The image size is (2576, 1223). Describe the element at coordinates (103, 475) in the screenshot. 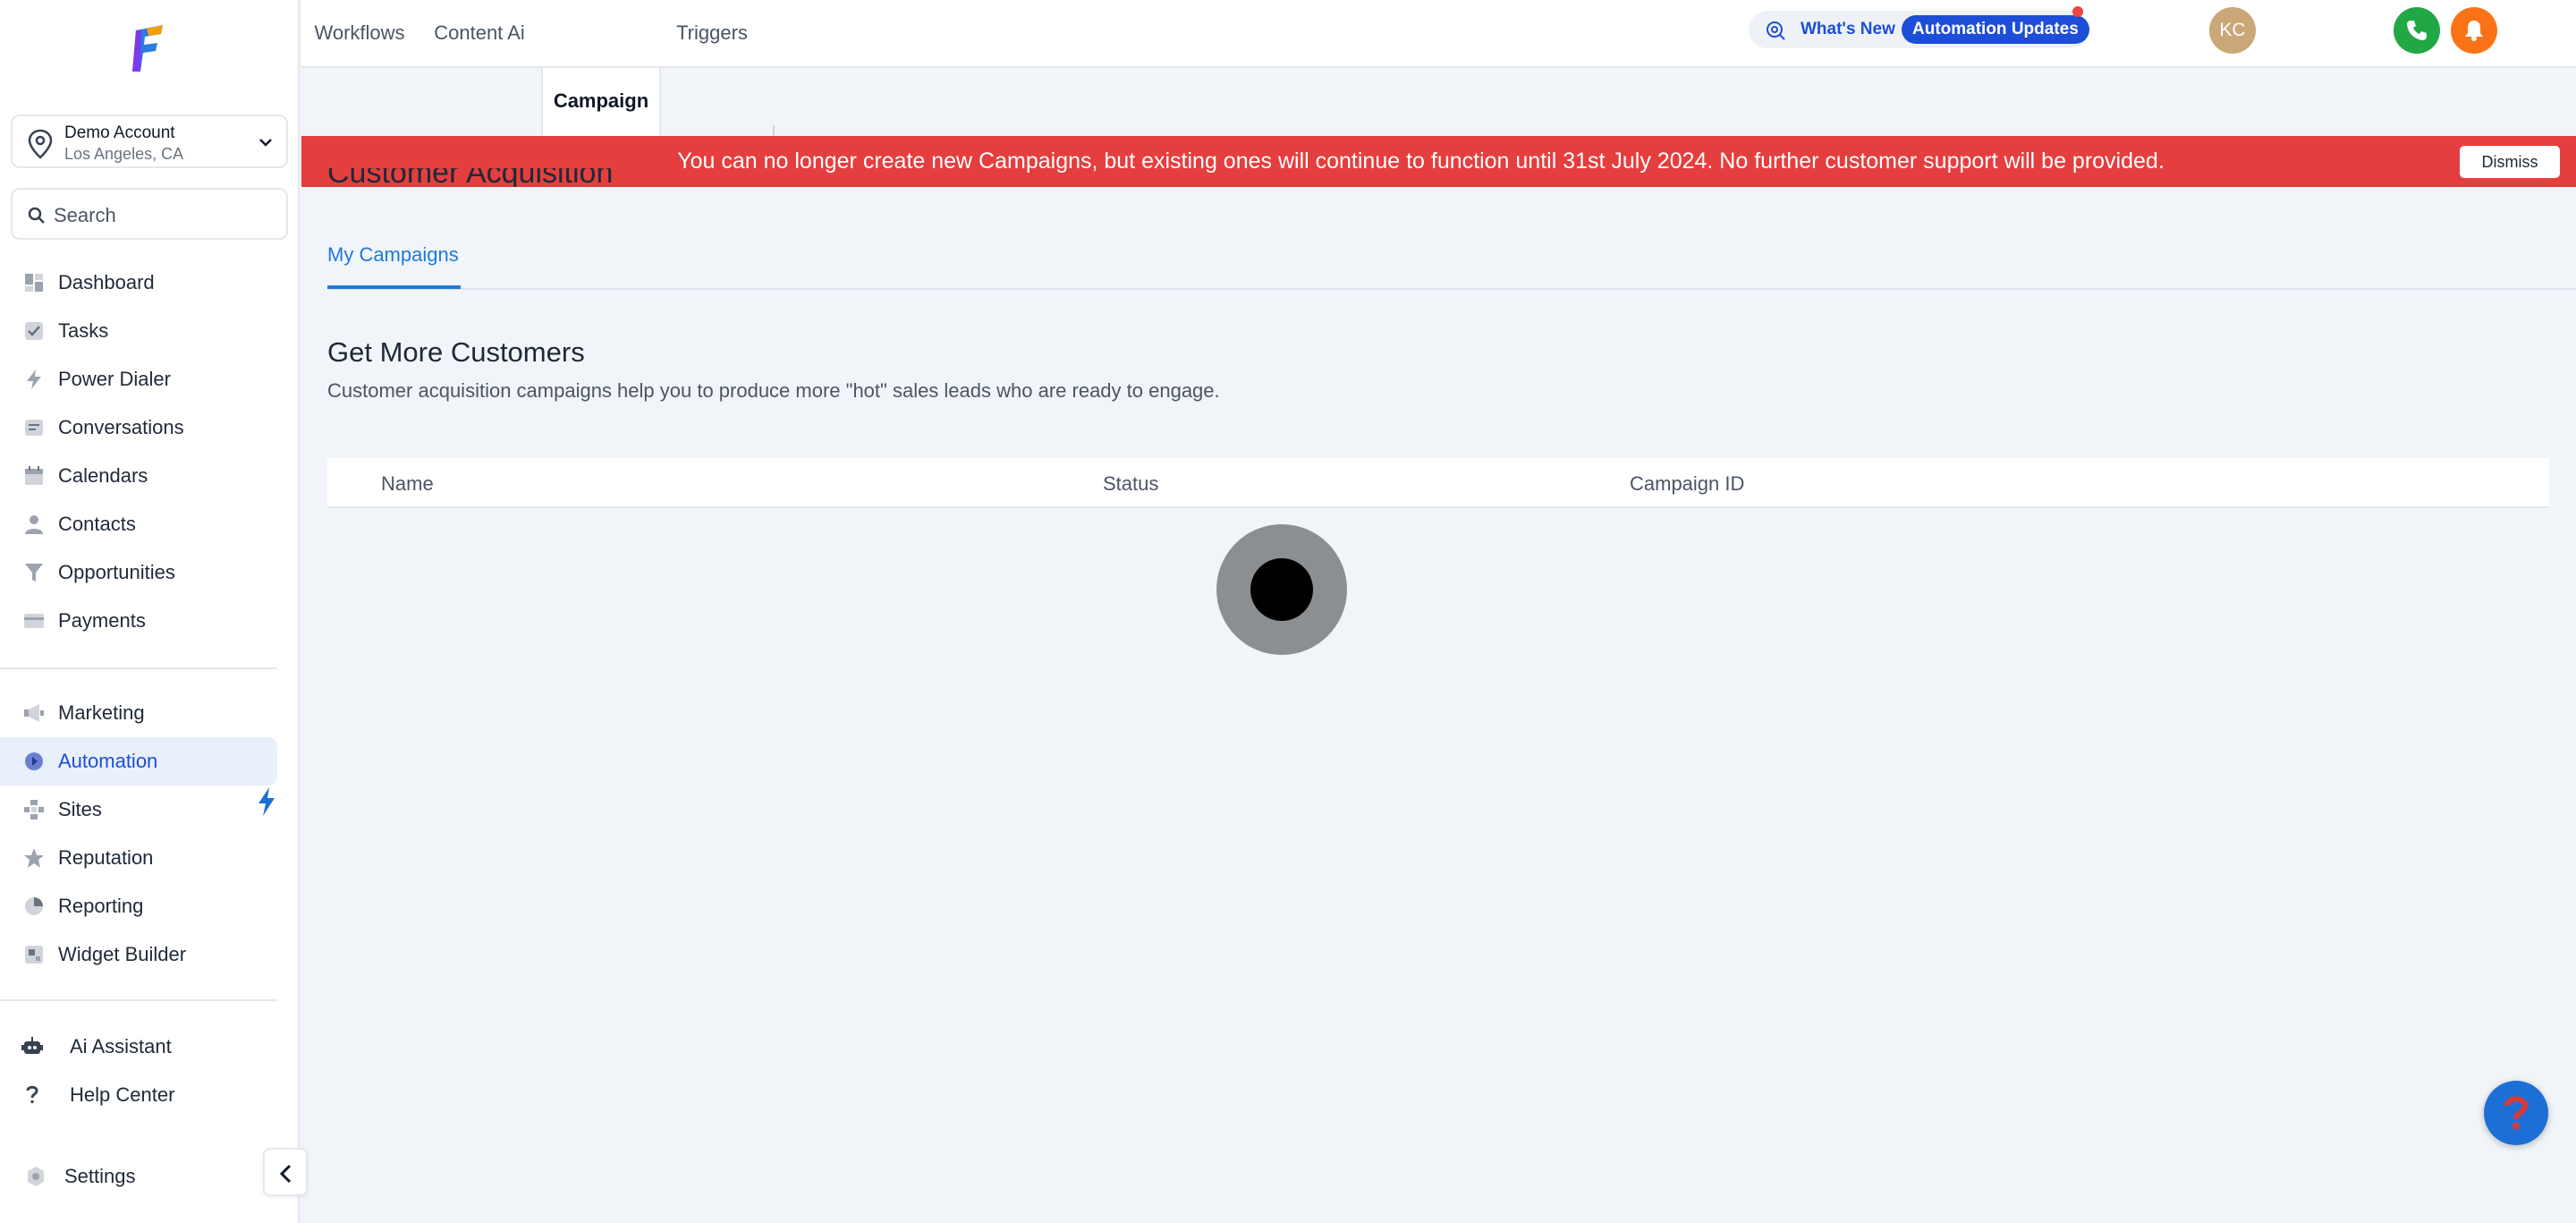

I see `nav-label: Calendars` at that location.